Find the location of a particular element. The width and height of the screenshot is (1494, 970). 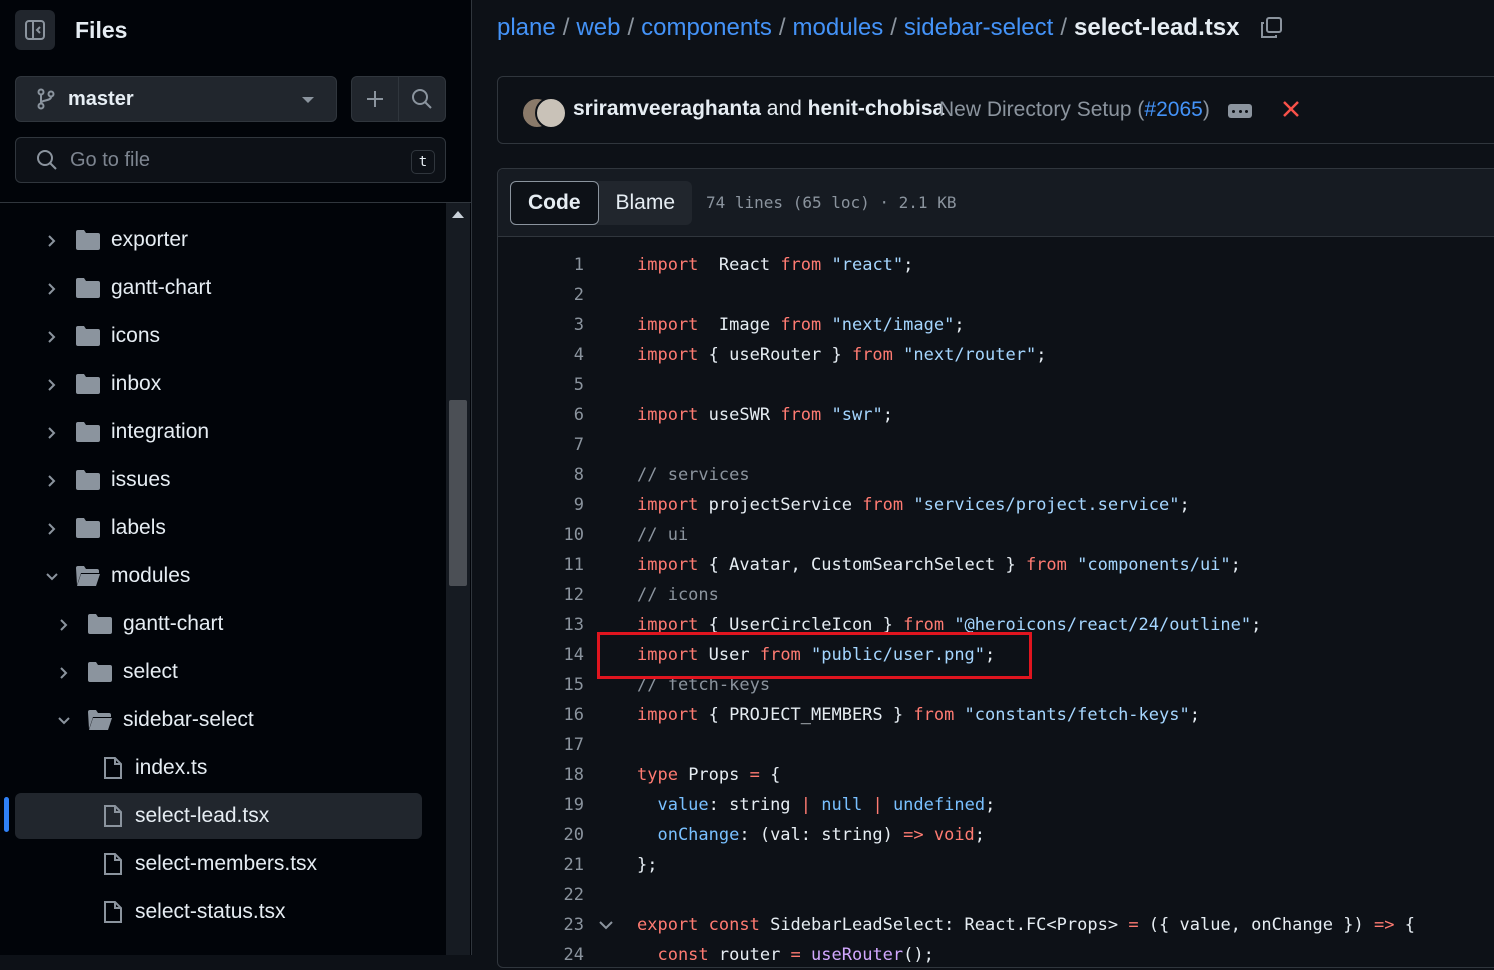

commit-message: New Directory Setup (#2065) is located at coordinates (1074, 110).